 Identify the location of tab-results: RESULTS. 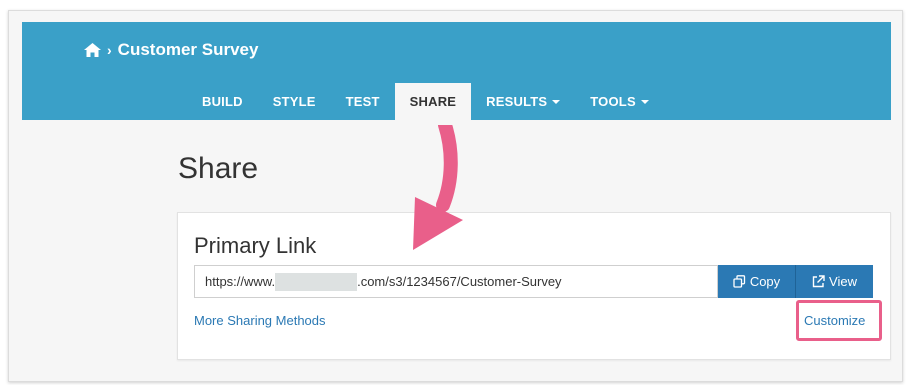
(523, 101).